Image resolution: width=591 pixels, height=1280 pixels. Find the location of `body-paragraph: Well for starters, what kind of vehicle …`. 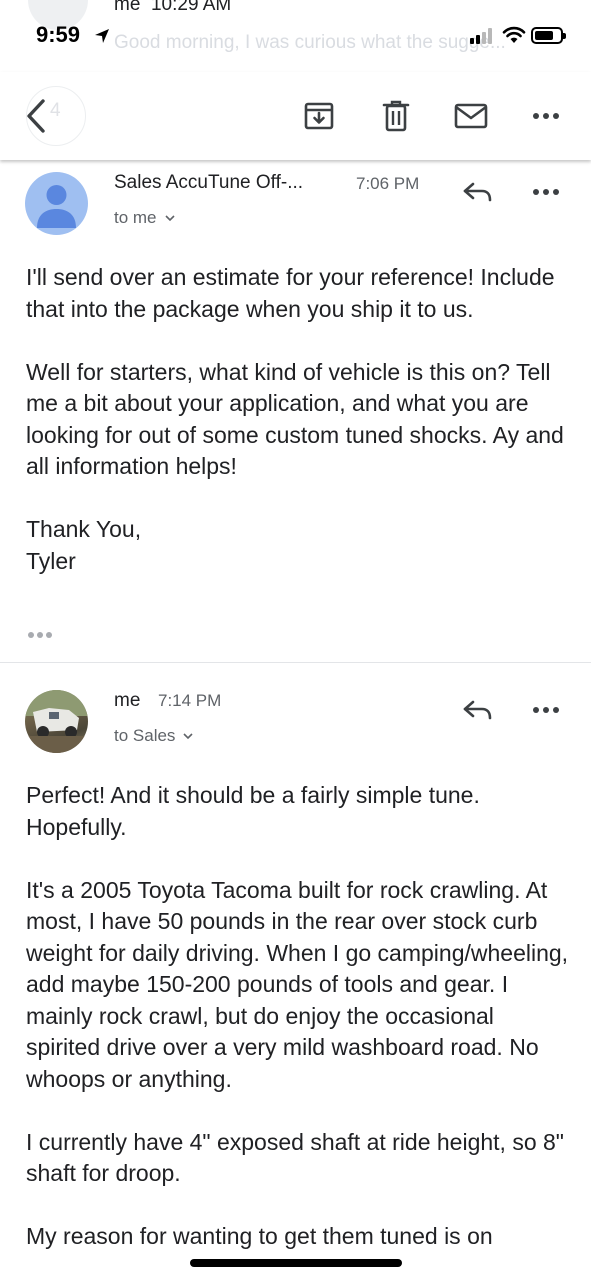

body-paragraph: Well for starters, what kind of vehicle … is located at coordinates (295, 419).